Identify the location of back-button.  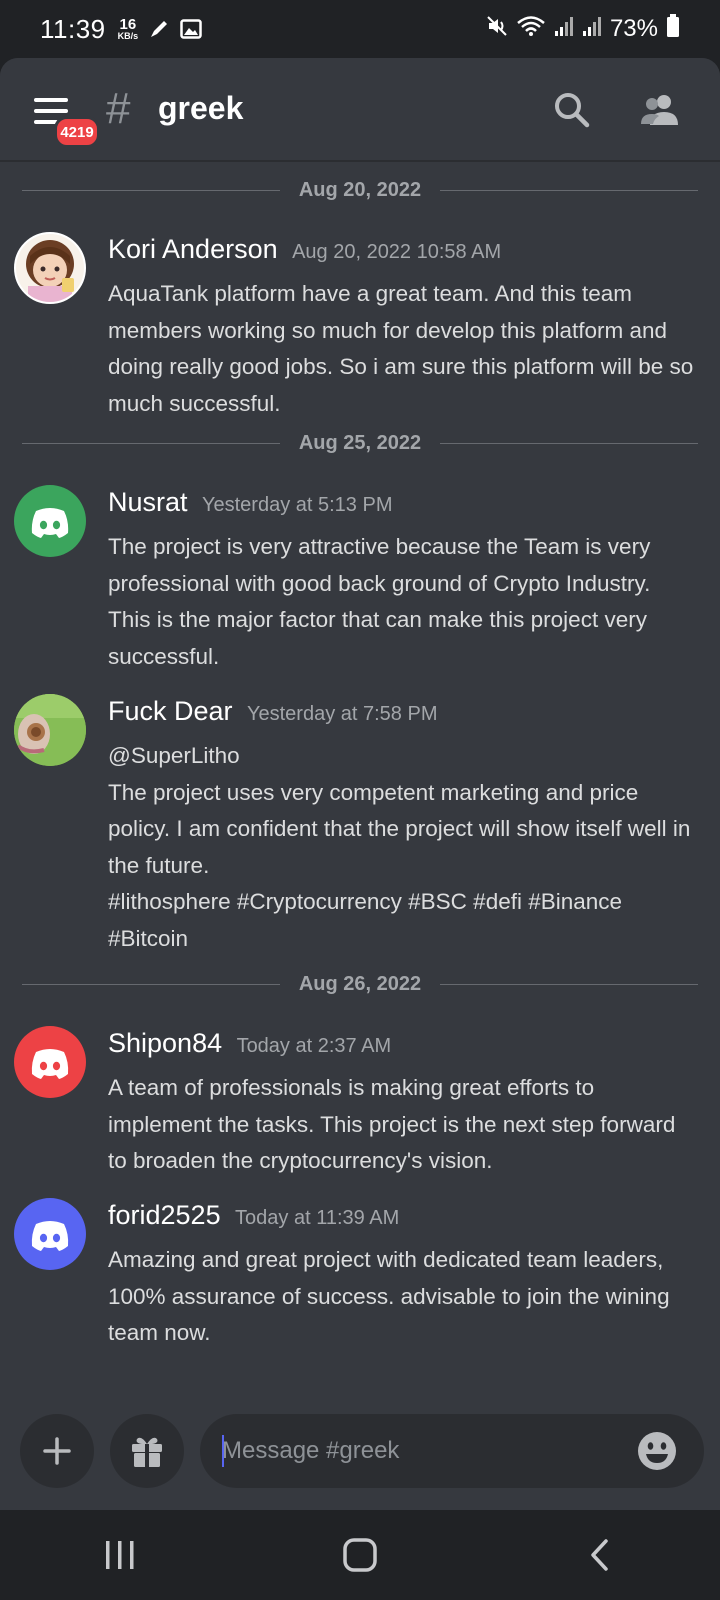
(600, 1555).